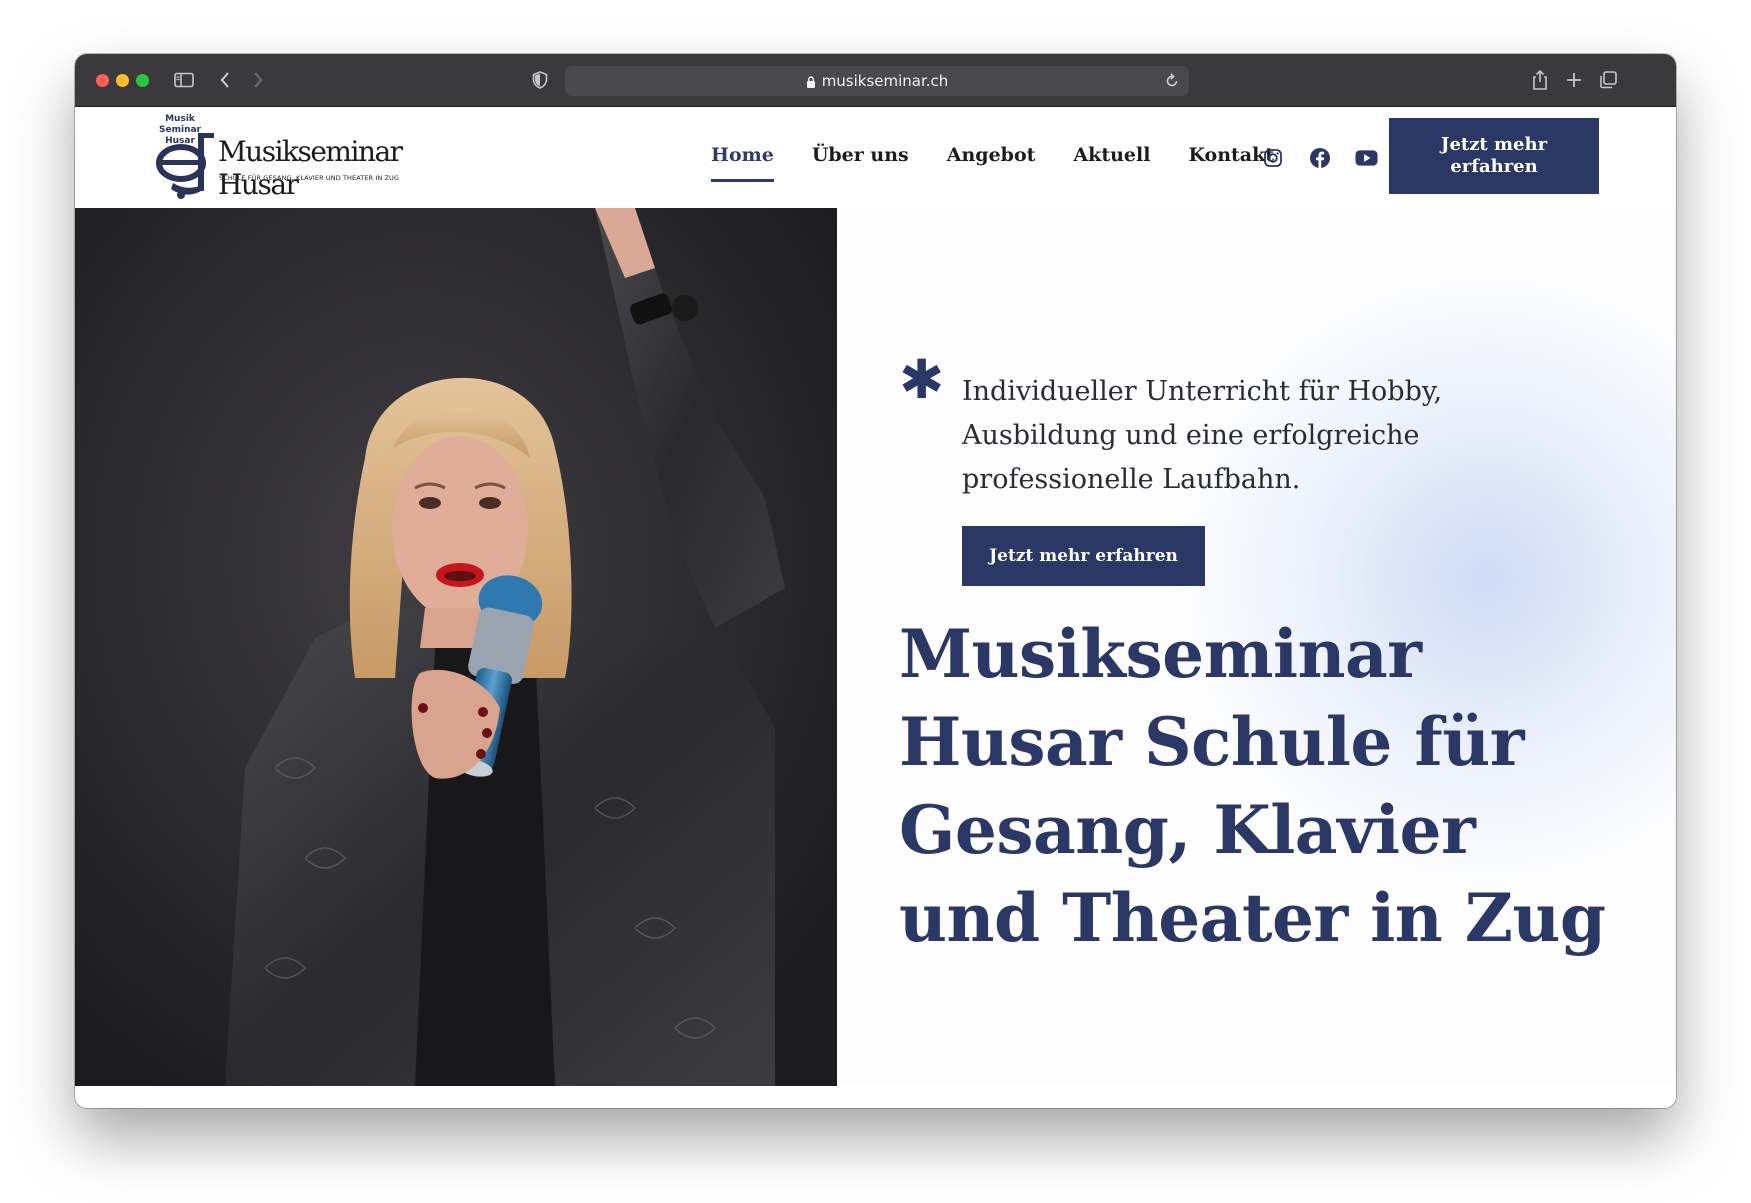 This screenshot has width=1751, height=1203. I want to click on url-text: musikseminar.ch, so click(885, 81).